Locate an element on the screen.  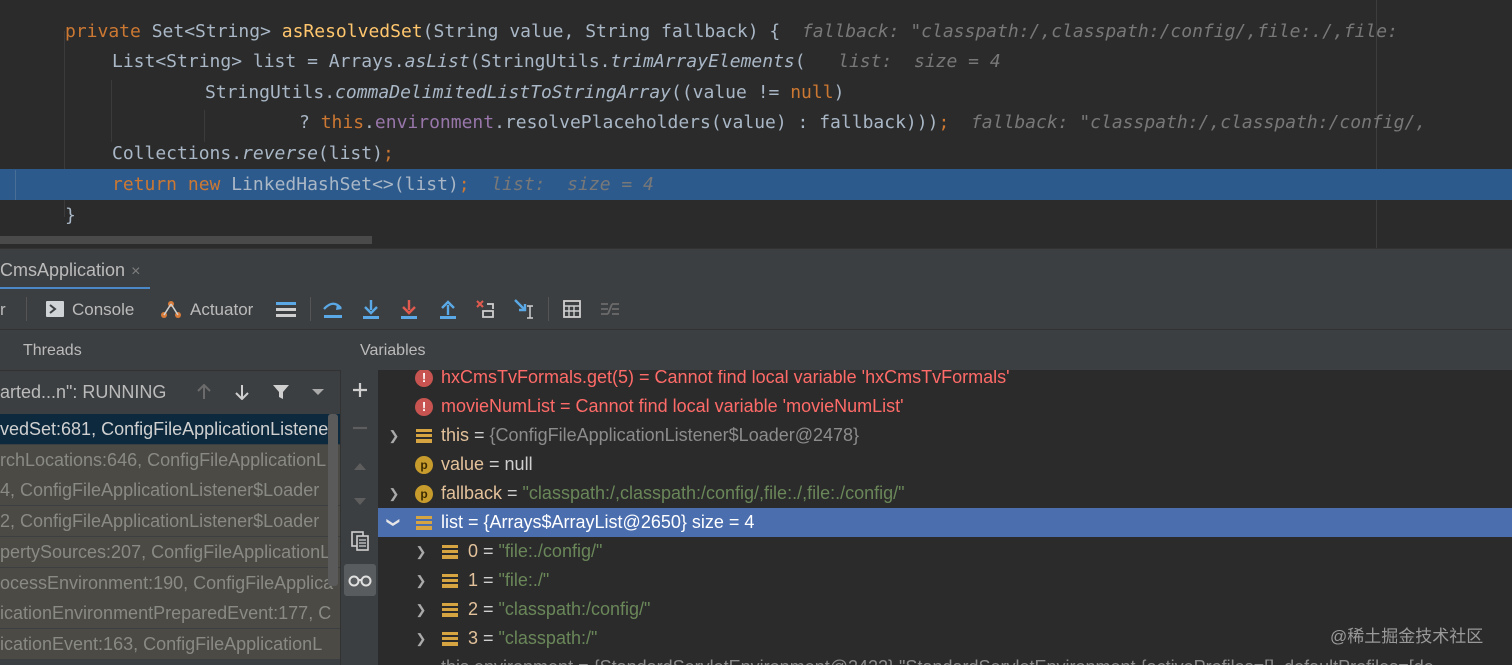
frame-item-label: icationEvent:163, ConfigFileApplicationL is located at coordinates (161, 644).